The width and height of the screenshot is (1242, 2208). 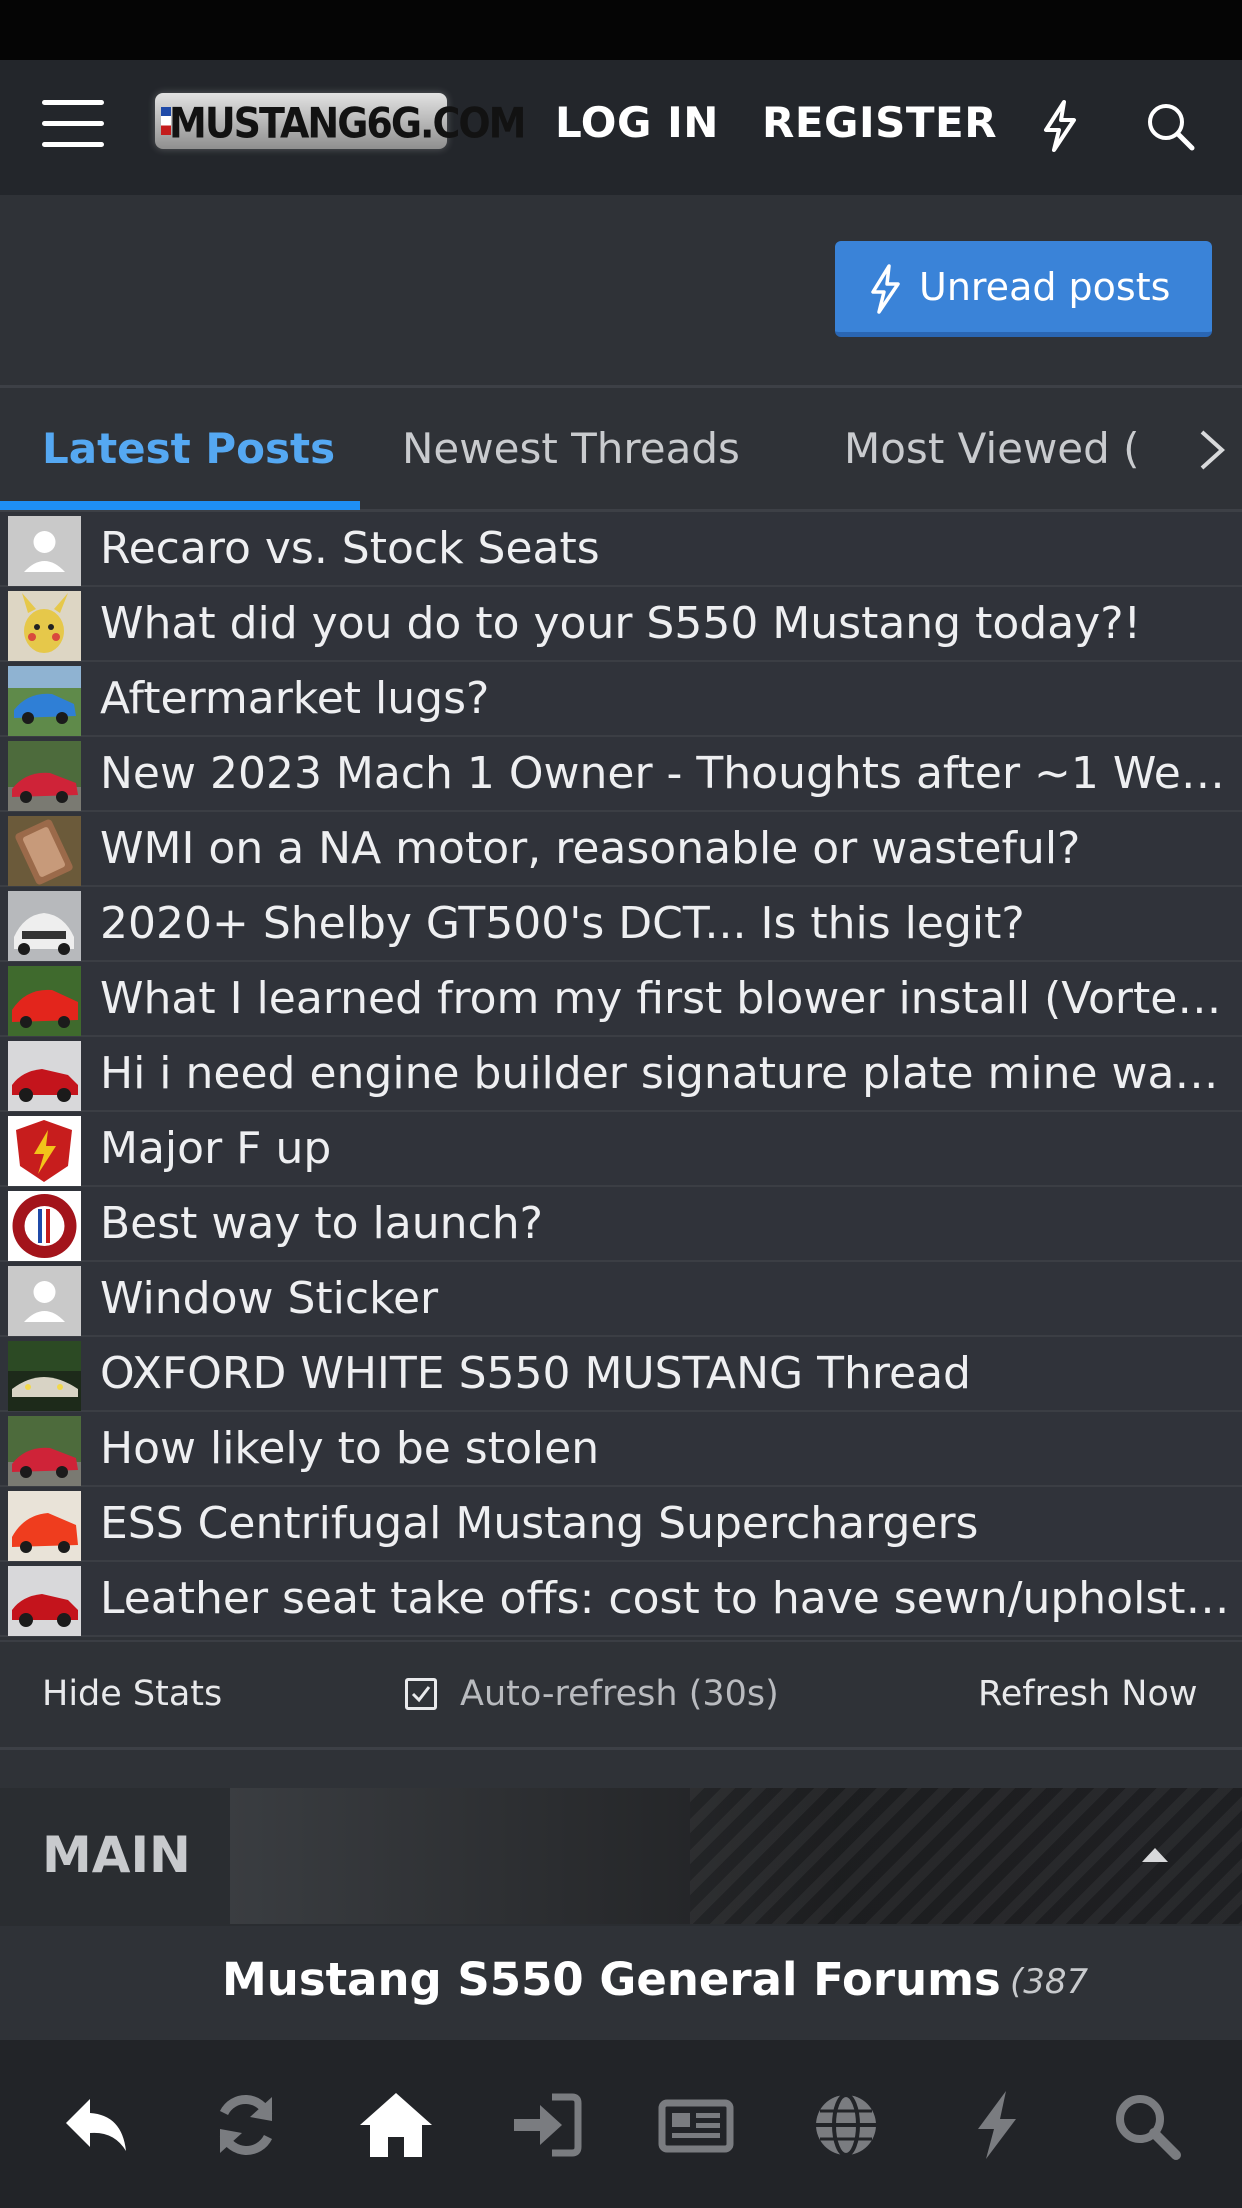 I want to click on list-item: Aftermarket lugs?, so click(x=621, y=699).